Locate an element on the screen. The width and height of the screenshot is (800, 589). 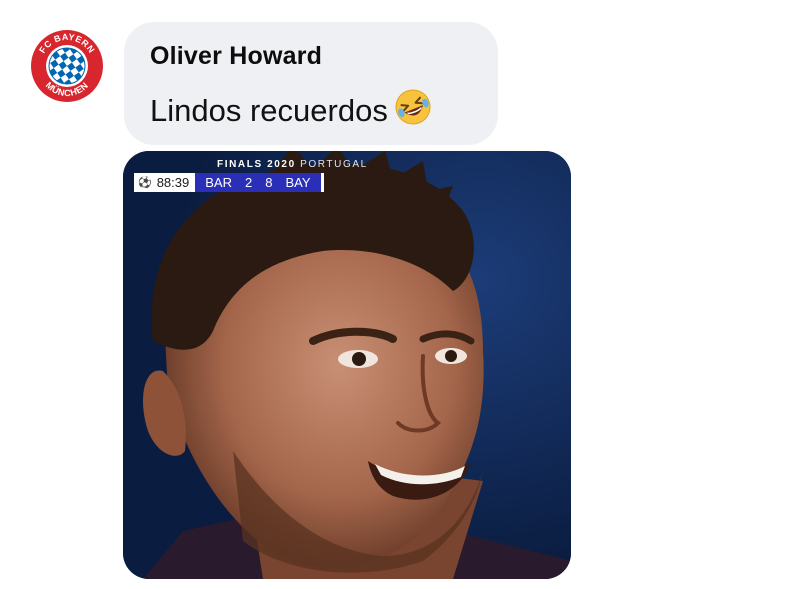
scoreboard: ⚽ 88:39 BAR 2 8 BAY is located at coordinates (229, 182).